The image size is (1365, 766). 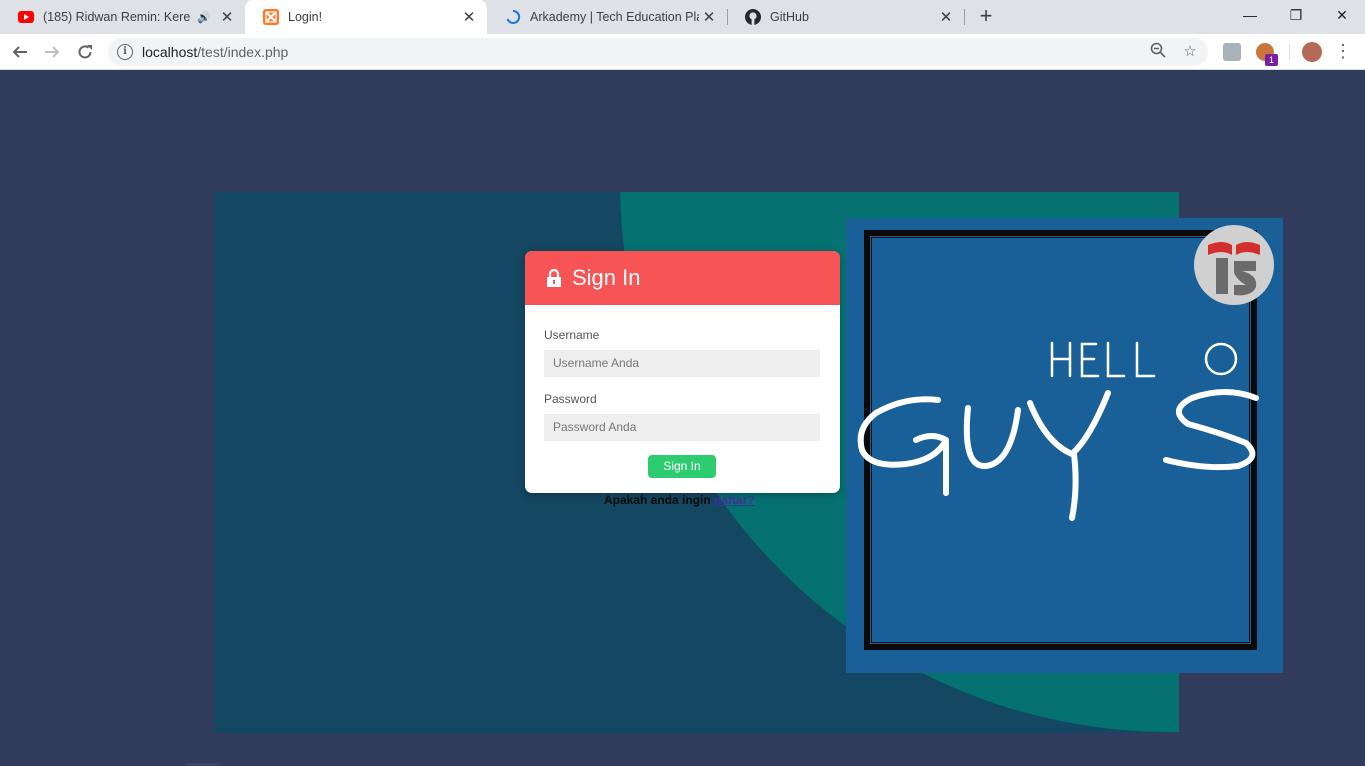 What do you see at coordinates (964, 17) in the screenshot?
I see `tab-separator` at bounding box center [964, 17].